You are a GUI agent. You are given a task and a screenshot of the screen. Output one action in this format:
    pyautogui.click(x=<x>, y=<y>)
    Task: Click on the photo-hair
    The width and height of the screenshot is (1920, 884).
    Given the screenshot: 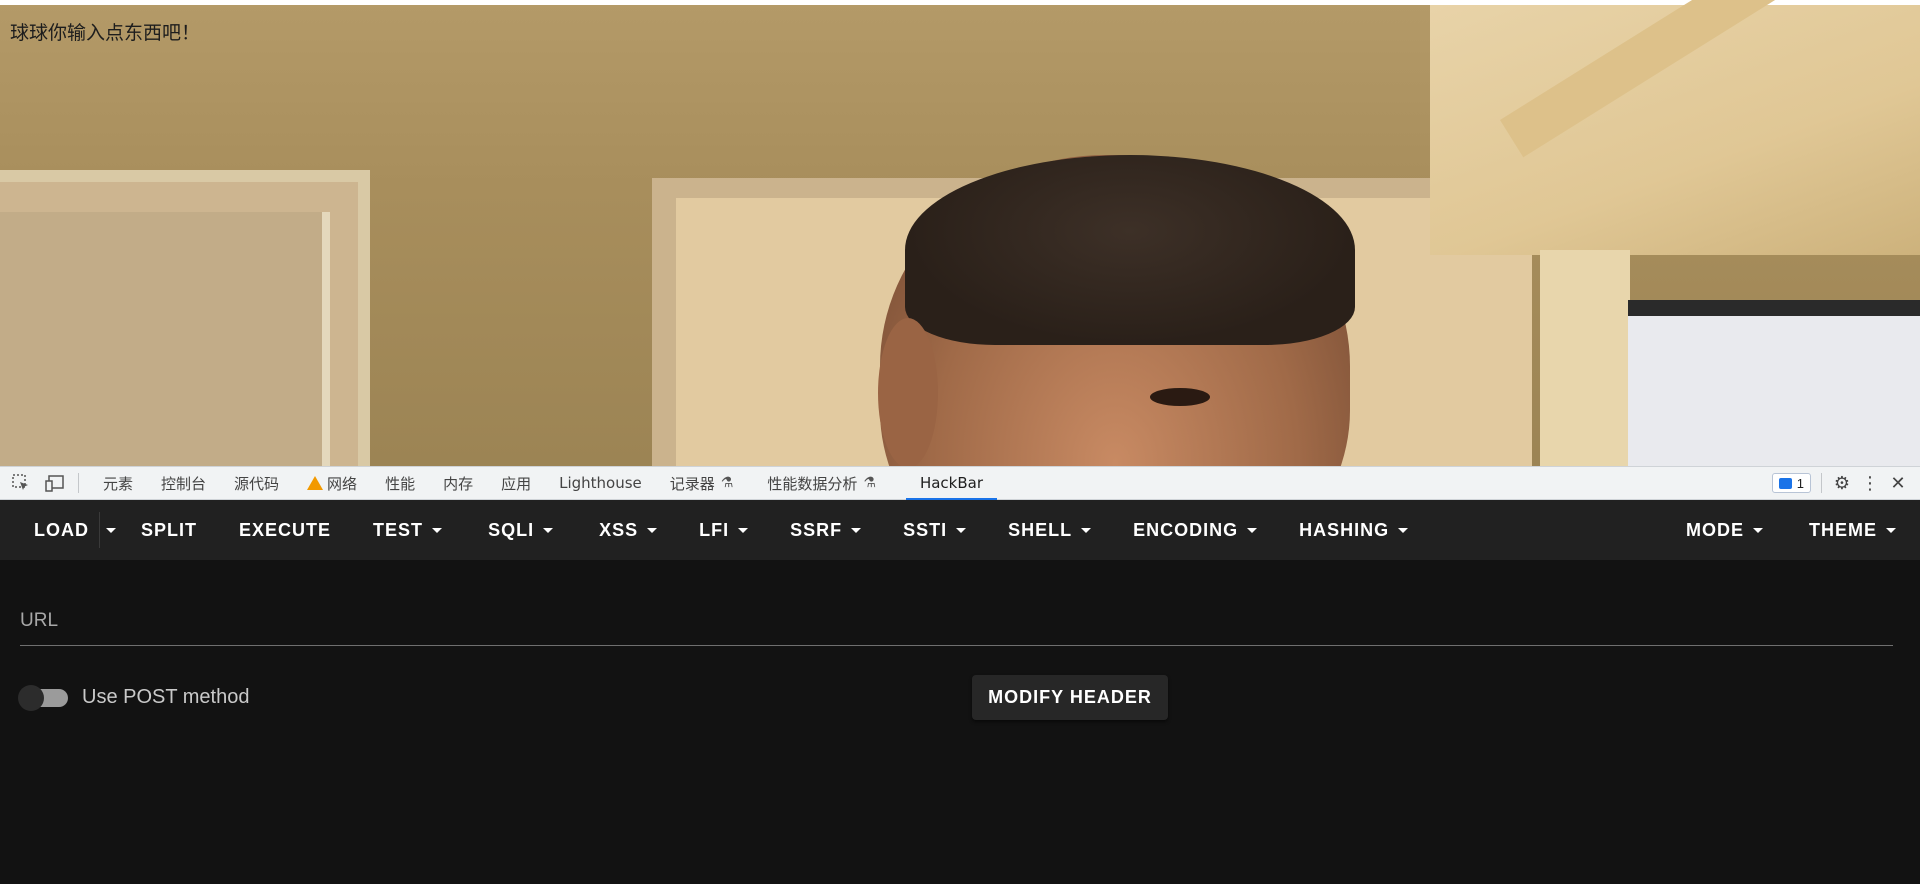 What is the action you would take?
    pyautogui.click(x=1130, y=250)
    